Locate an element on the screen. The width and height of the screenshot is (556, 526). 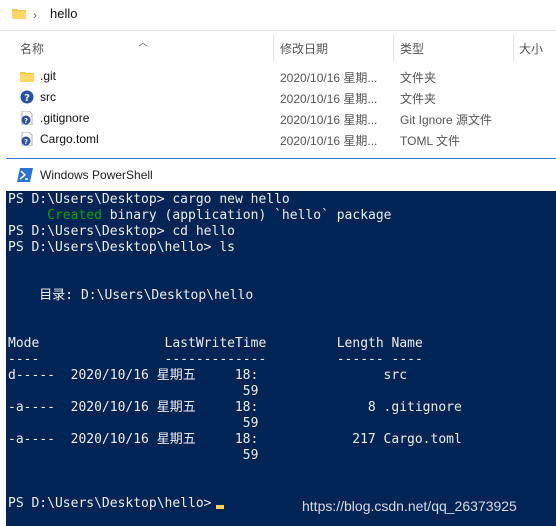
terminal-prompt: PS D:\Users\Desktop\hello> is located at coordinates (116, 504).